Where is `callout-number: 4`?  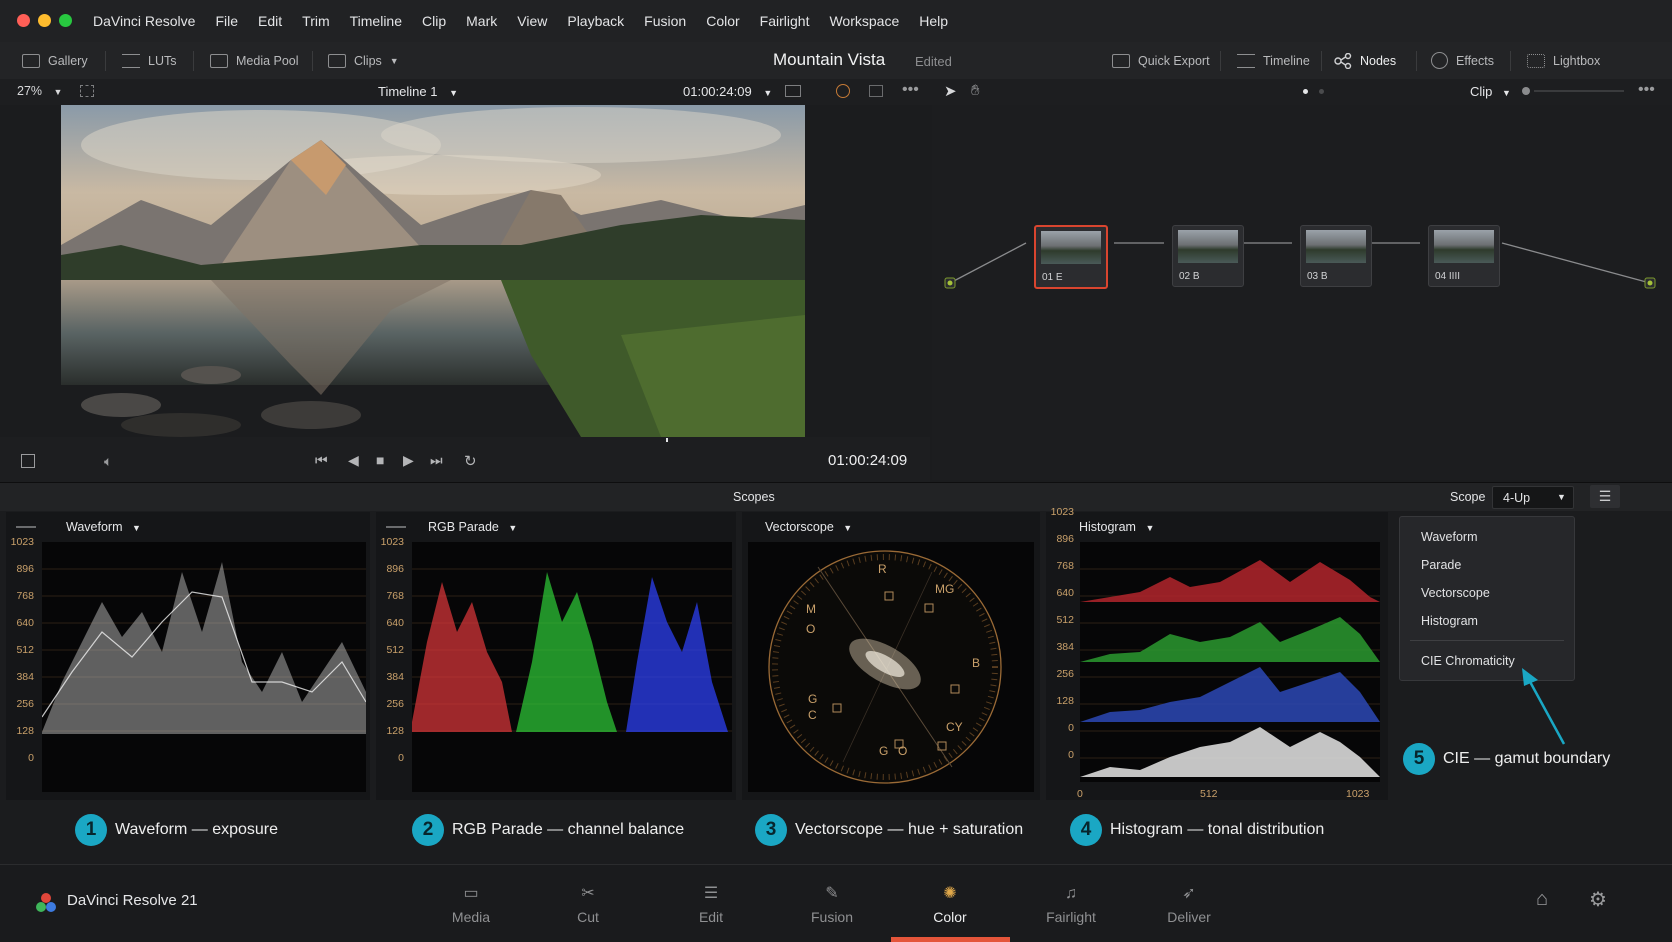 callout-number: 4 is located at coordinates (1086, 830).